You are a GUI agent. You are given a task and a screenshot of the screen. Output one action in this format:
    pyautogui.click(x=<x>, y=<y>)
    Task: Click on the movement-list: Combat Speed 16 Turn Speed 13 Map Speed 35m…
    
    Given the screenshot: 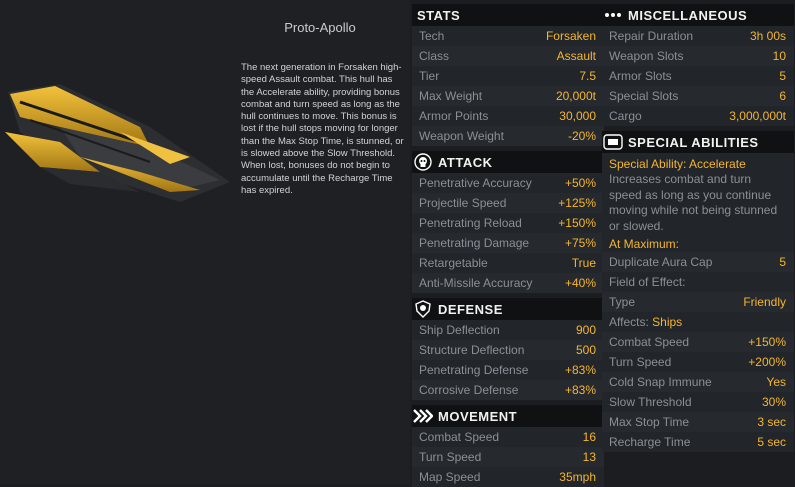 What is the action you would take?
    pyautogui.click(x=508, y=457)
    